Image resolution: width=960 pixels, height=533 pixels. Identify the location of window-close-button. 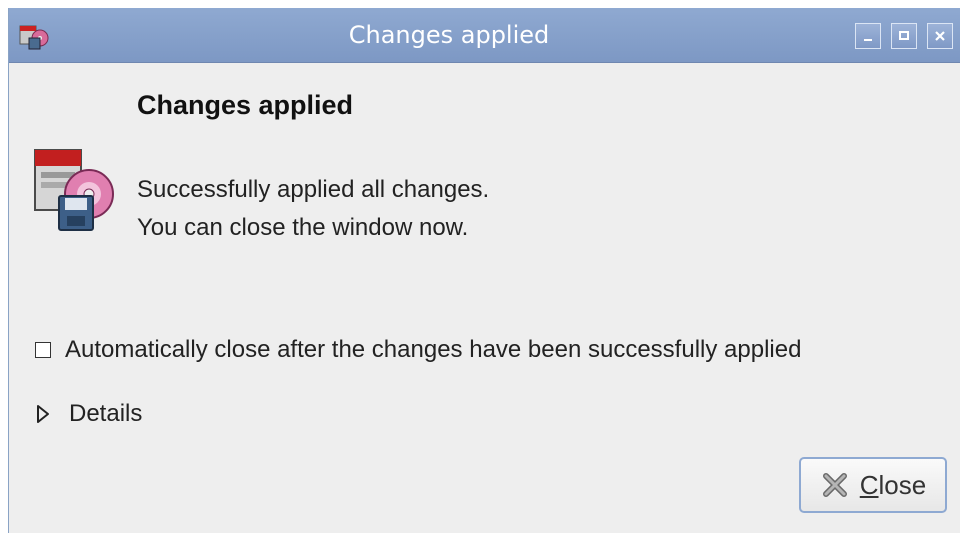
(940, 36).